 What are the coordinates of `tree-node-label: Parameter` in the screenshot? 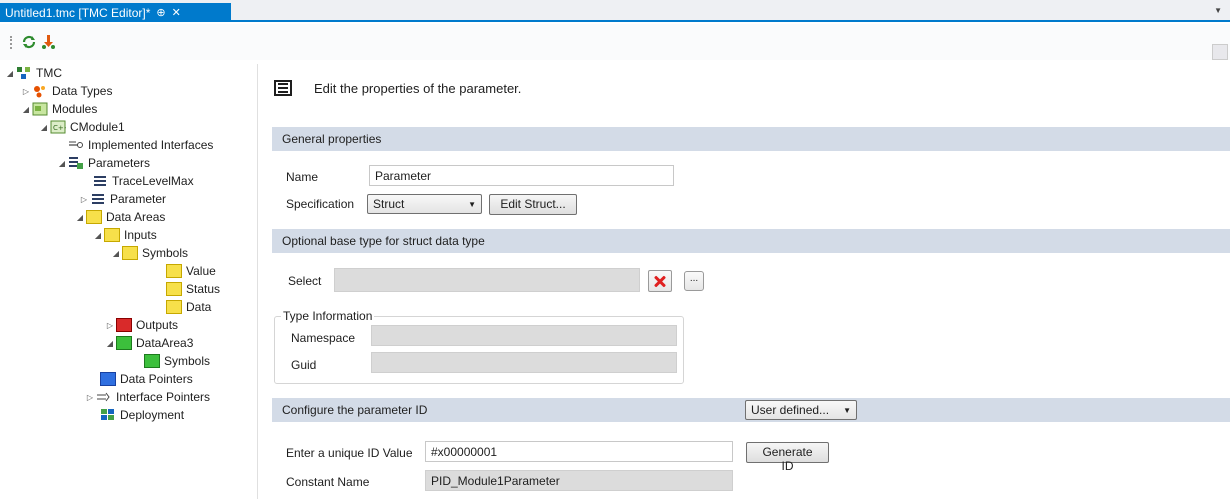 It's located at (138, 199).